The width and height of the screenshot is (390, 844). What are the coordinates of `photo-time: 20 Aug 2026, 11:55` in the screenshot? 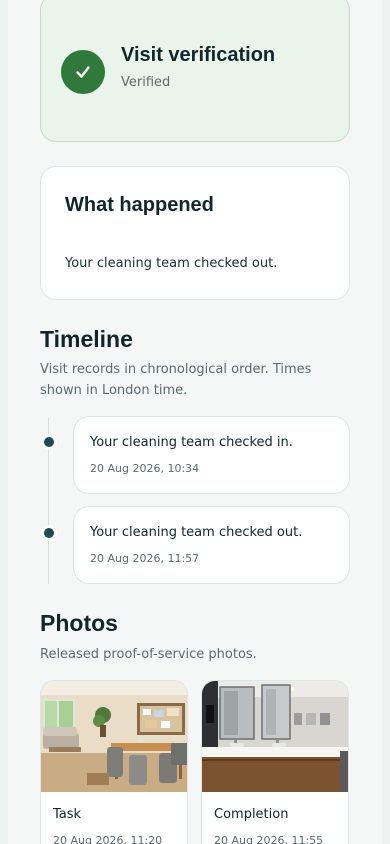 It's located at (269, 839).